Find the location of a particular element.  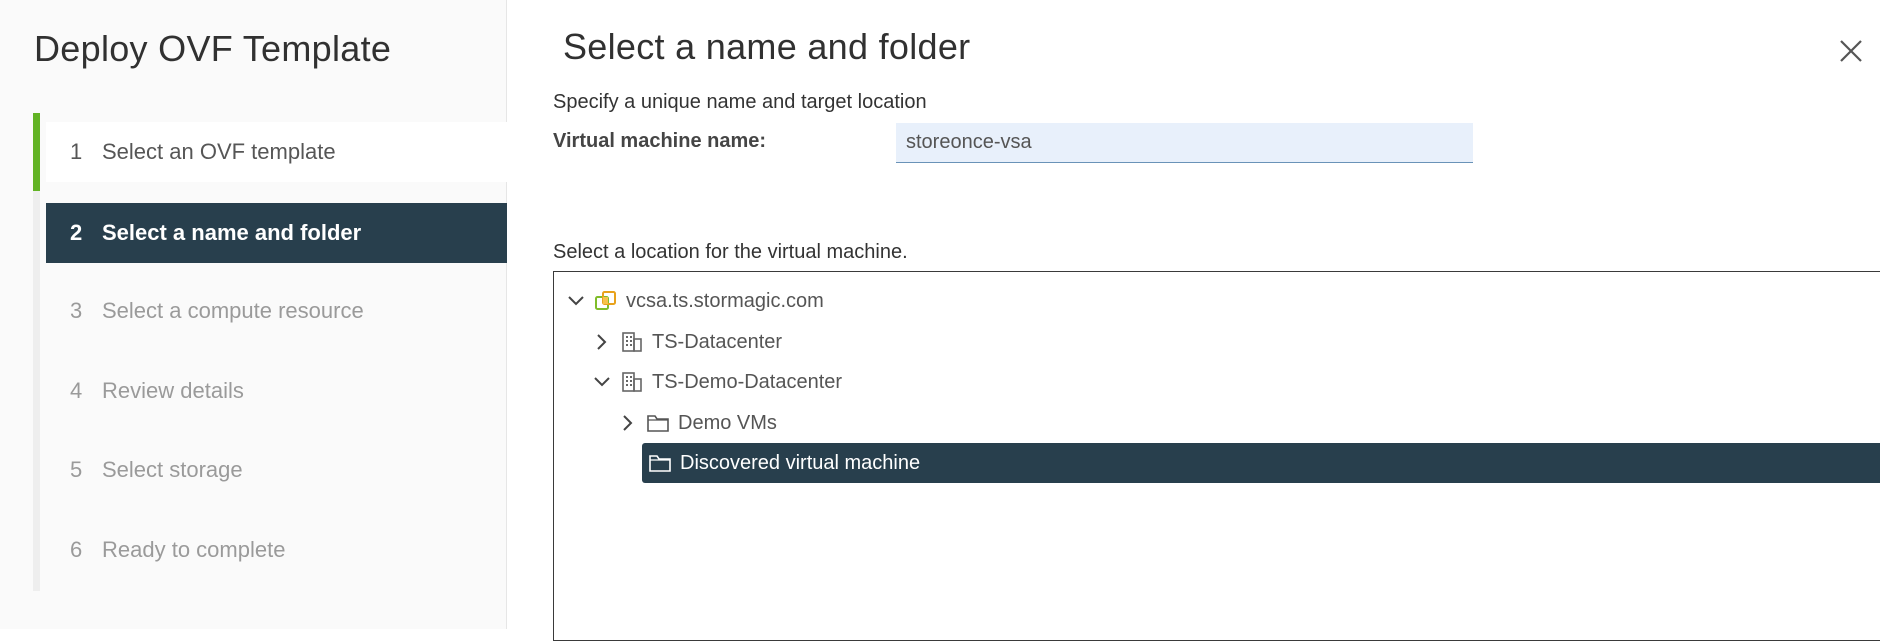

step-5: 5 Select storage is located at coordinates (276, 470).